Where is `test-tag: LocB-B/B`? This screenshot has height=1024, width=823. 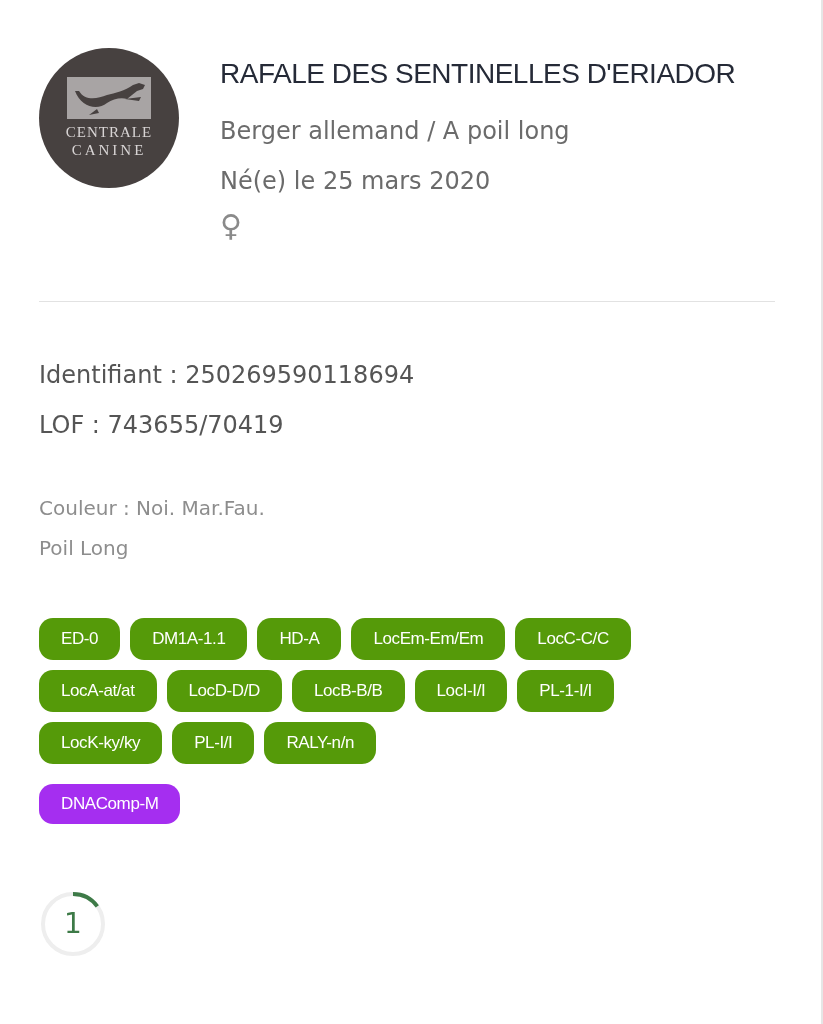
test-tag: LocB-B/B is located at coordinates (348, 691).